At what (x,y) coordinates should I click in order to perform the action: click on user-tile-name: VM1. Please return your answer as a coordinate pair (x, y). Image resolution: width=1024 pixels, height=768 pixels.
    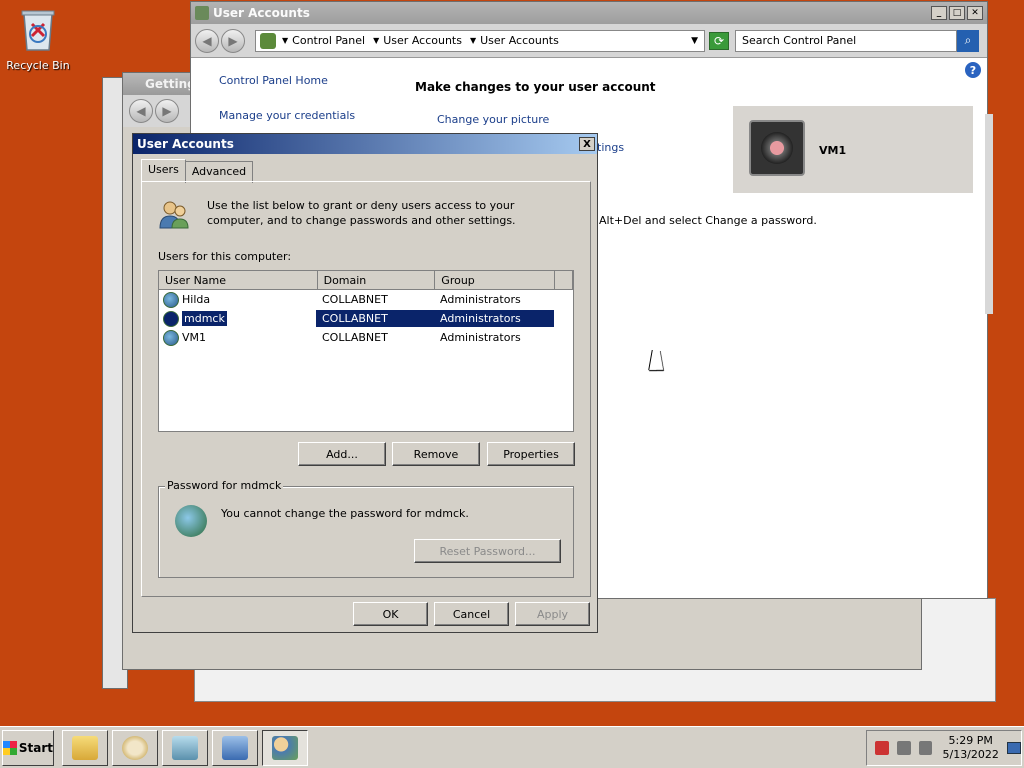
    Looking at the image, I should click on (833, 150).